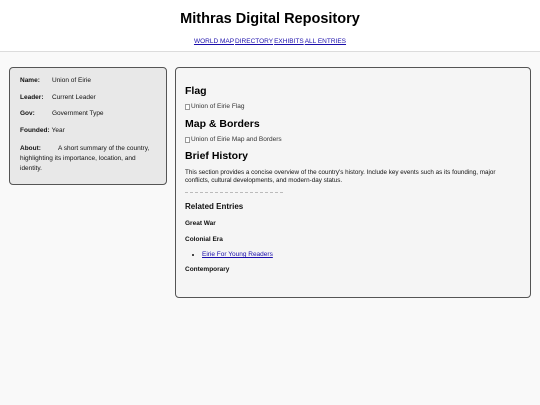 Image resolution: width=540 pixels, height=405 pixels. Describe the element at coordinates (236, 139) in the screenshot. I see `map-image-alt: Union of Eirie Map and Borders` at that location.